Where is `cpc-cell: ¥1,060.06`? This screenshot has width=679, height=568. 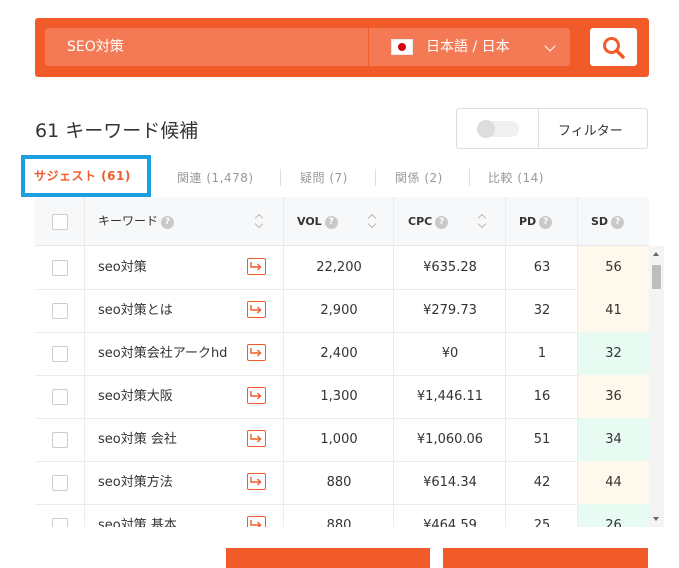
cpc-cell: ¥1,060.06 is located at coordinates (450, 439).